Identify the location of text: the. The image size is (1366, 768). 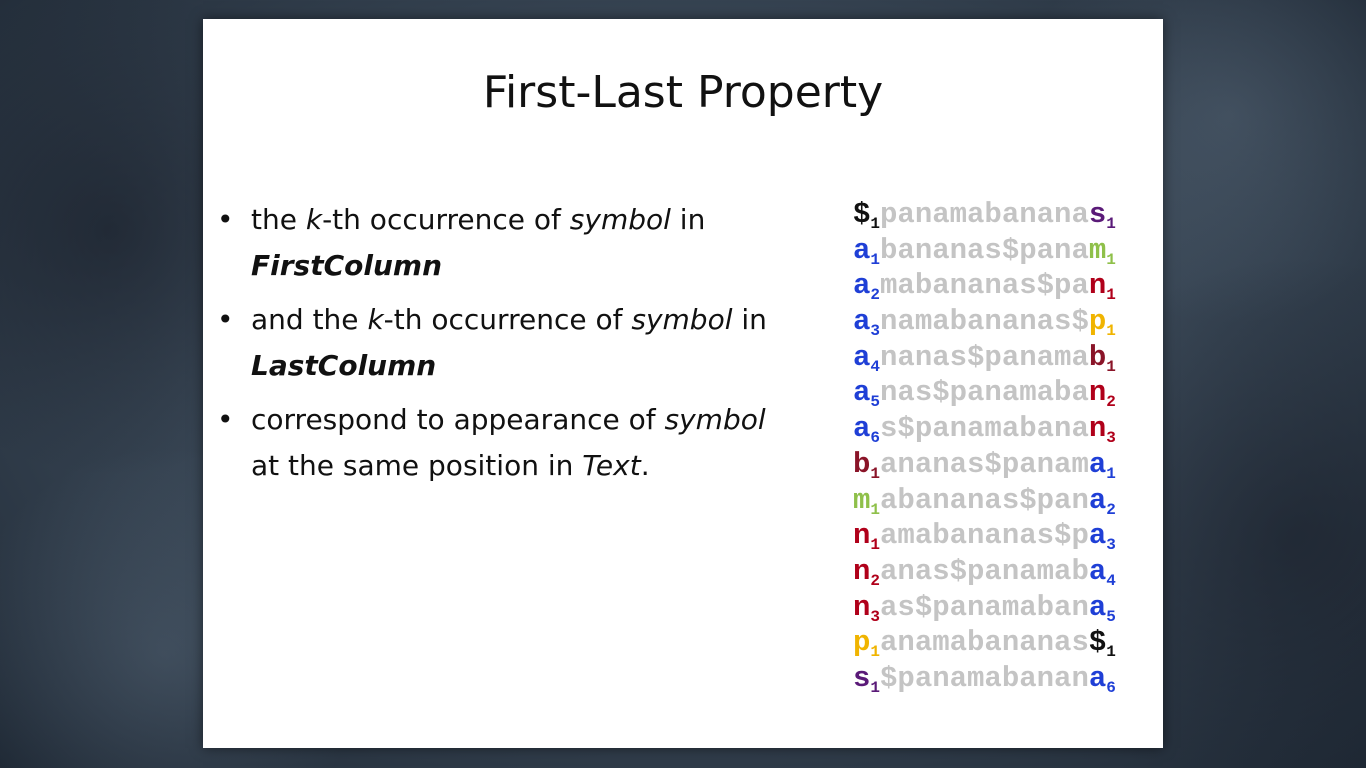
(278, 219).